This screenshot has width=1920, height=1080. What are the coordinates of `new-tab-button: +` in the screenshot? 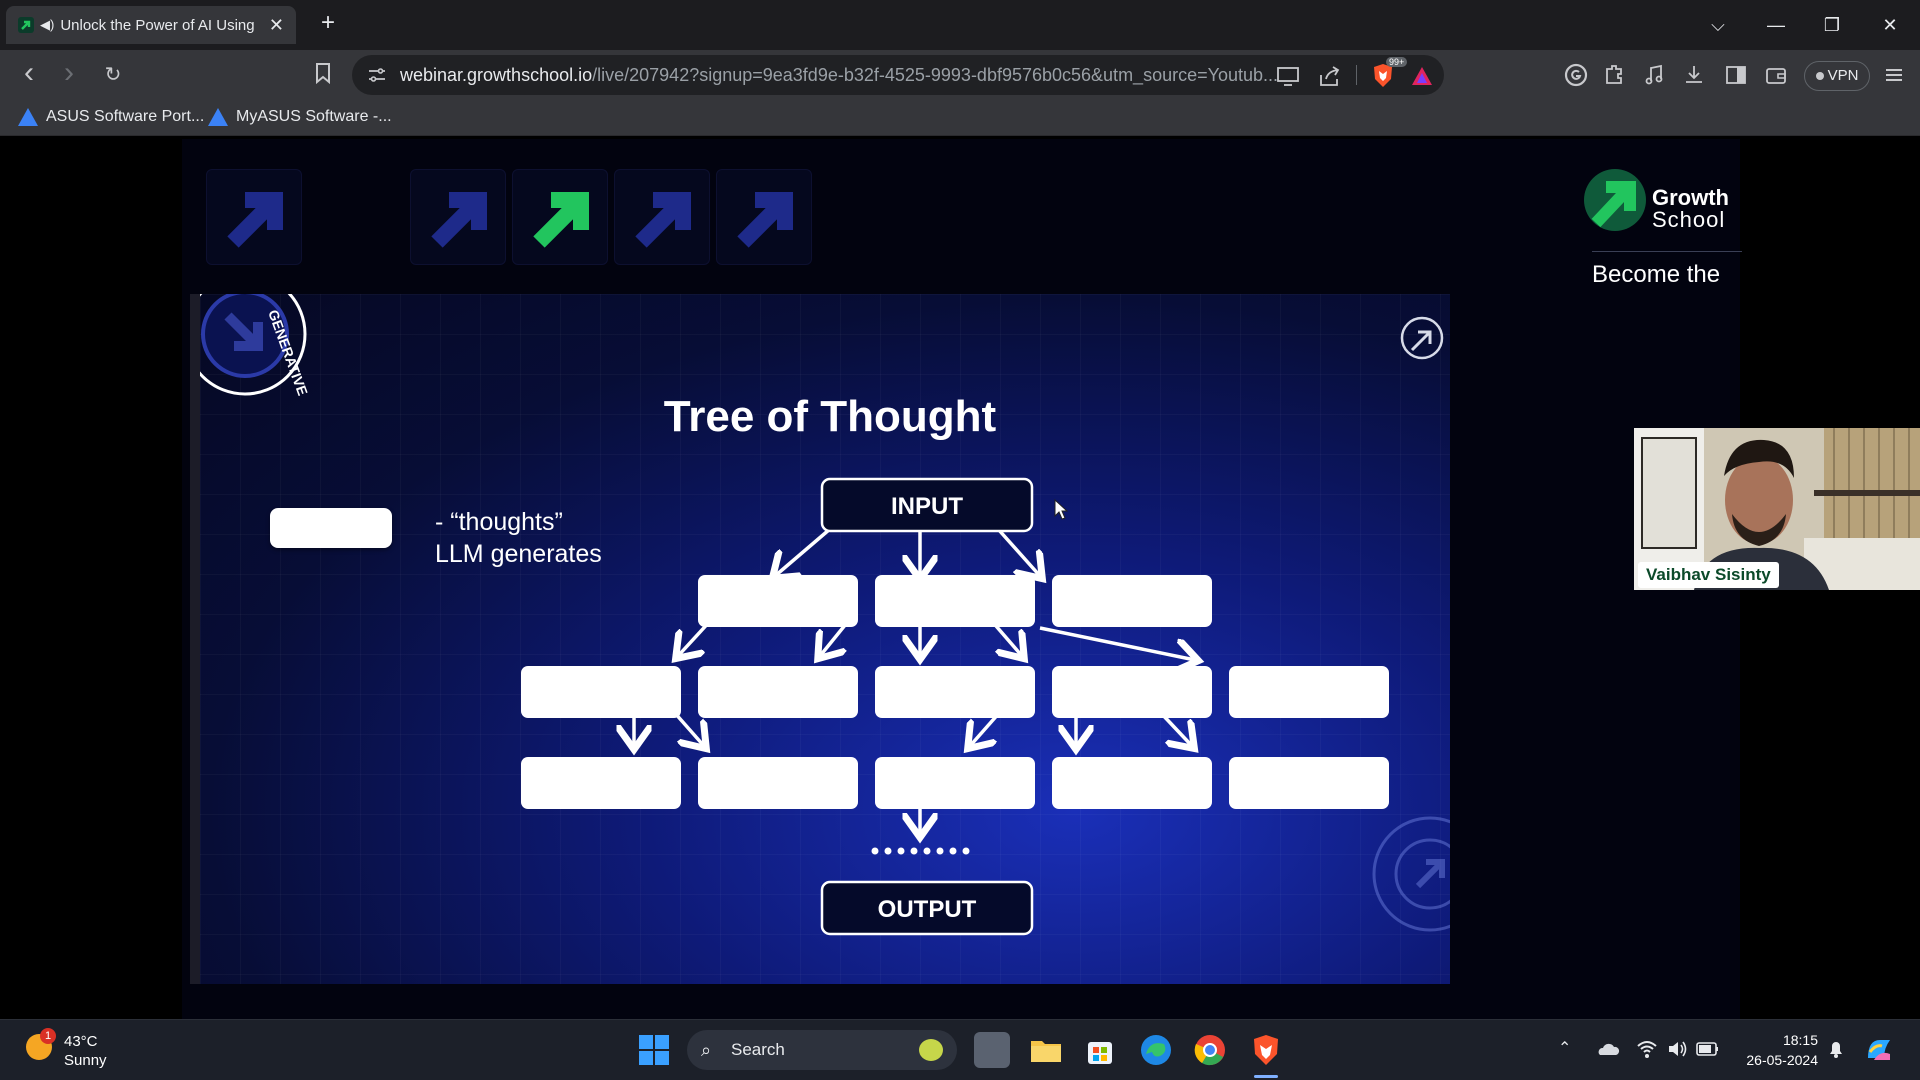 It's located at (328, 24).